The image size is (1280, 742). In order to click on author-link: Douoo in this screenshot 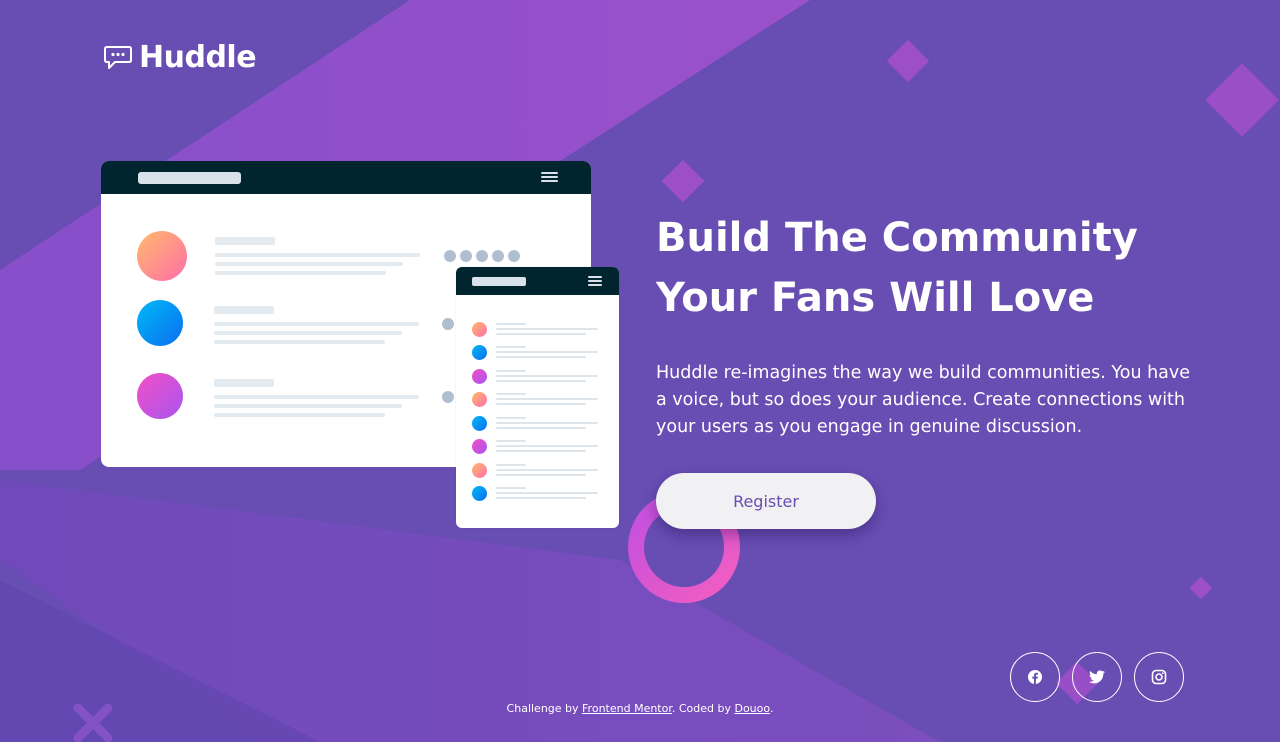, I will do `click(751, 708)`.